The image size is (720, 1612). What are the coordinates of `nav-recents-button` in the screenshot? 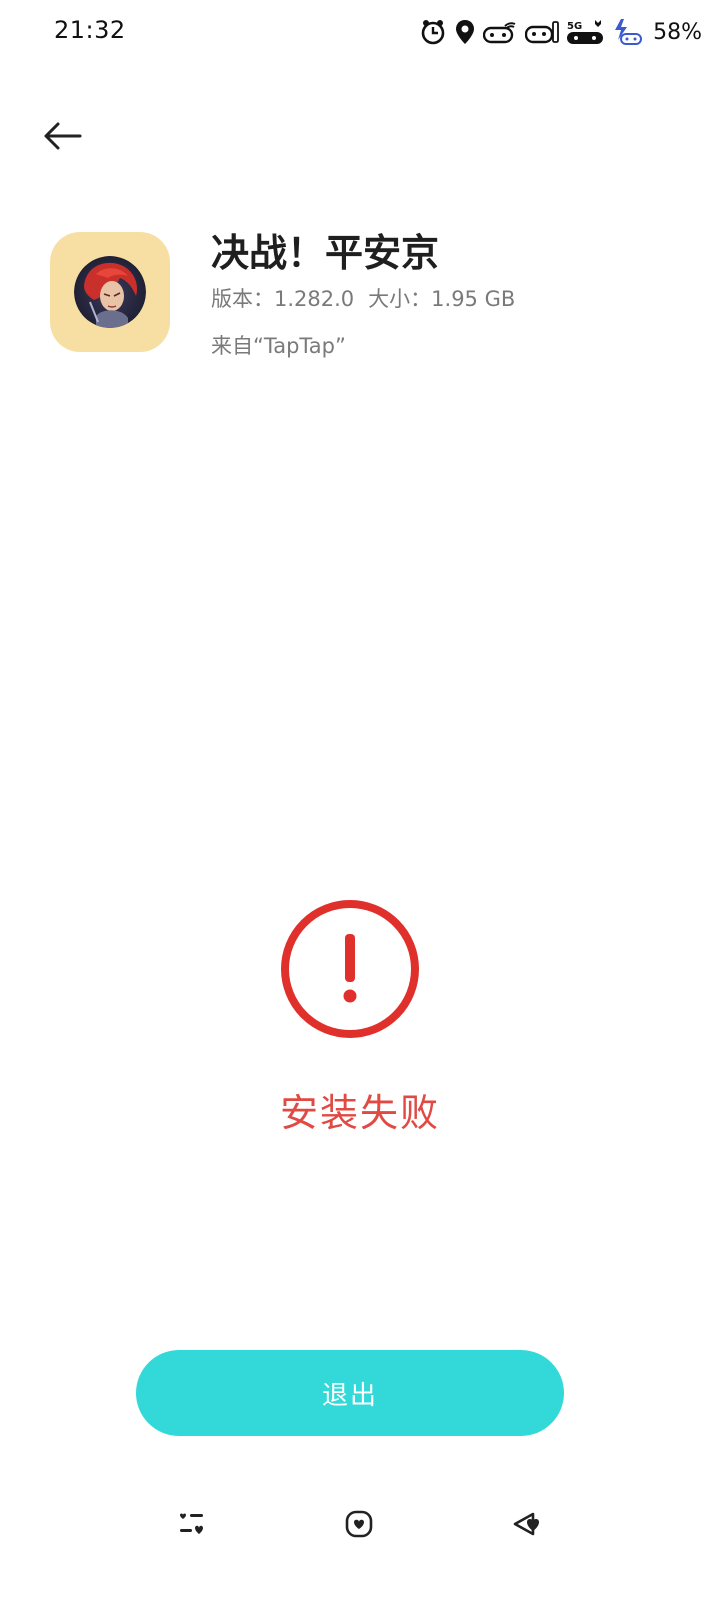 It's located at (192, 1524).